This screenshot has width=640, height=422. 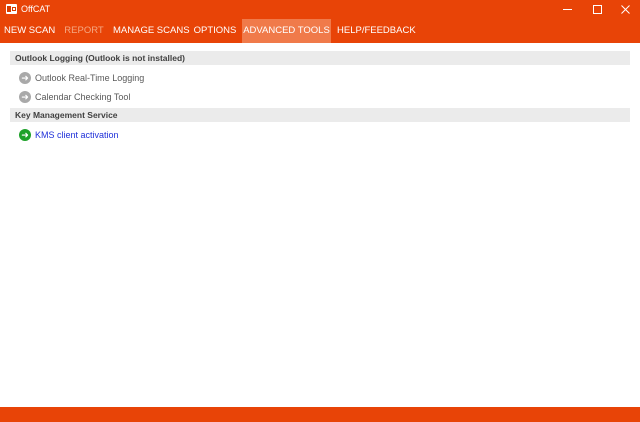 I want to click on tool-outlook-real-time-logging: ➜ Outlook Real-Time Logging, so click(x=81, y=78).